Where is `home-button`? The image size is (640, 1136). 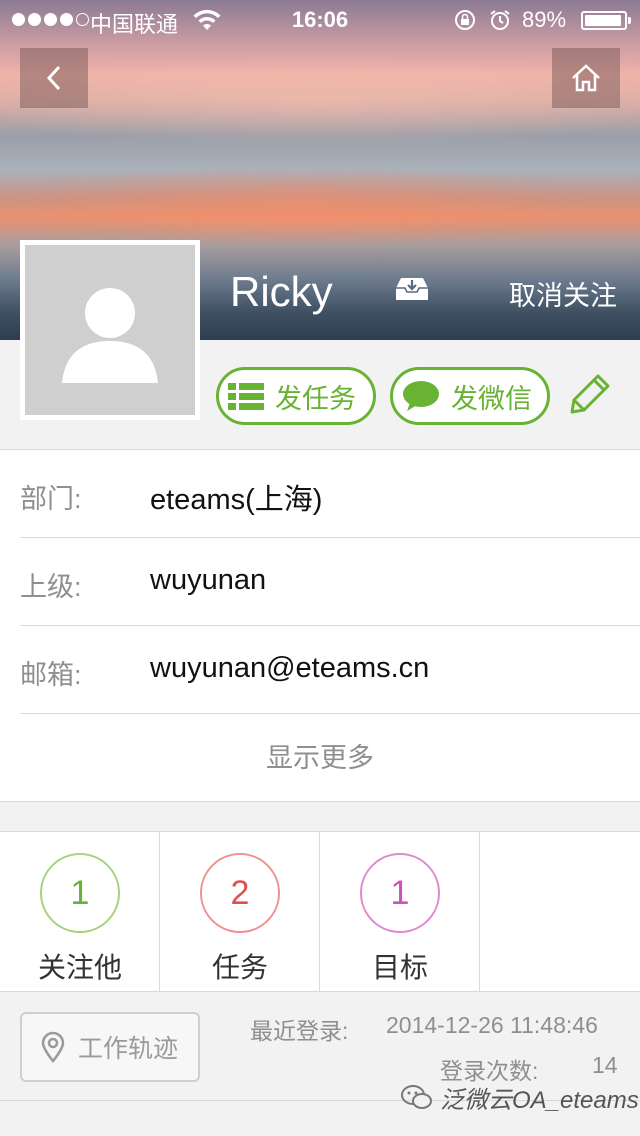
home-button is located at coordinates (586, 78).